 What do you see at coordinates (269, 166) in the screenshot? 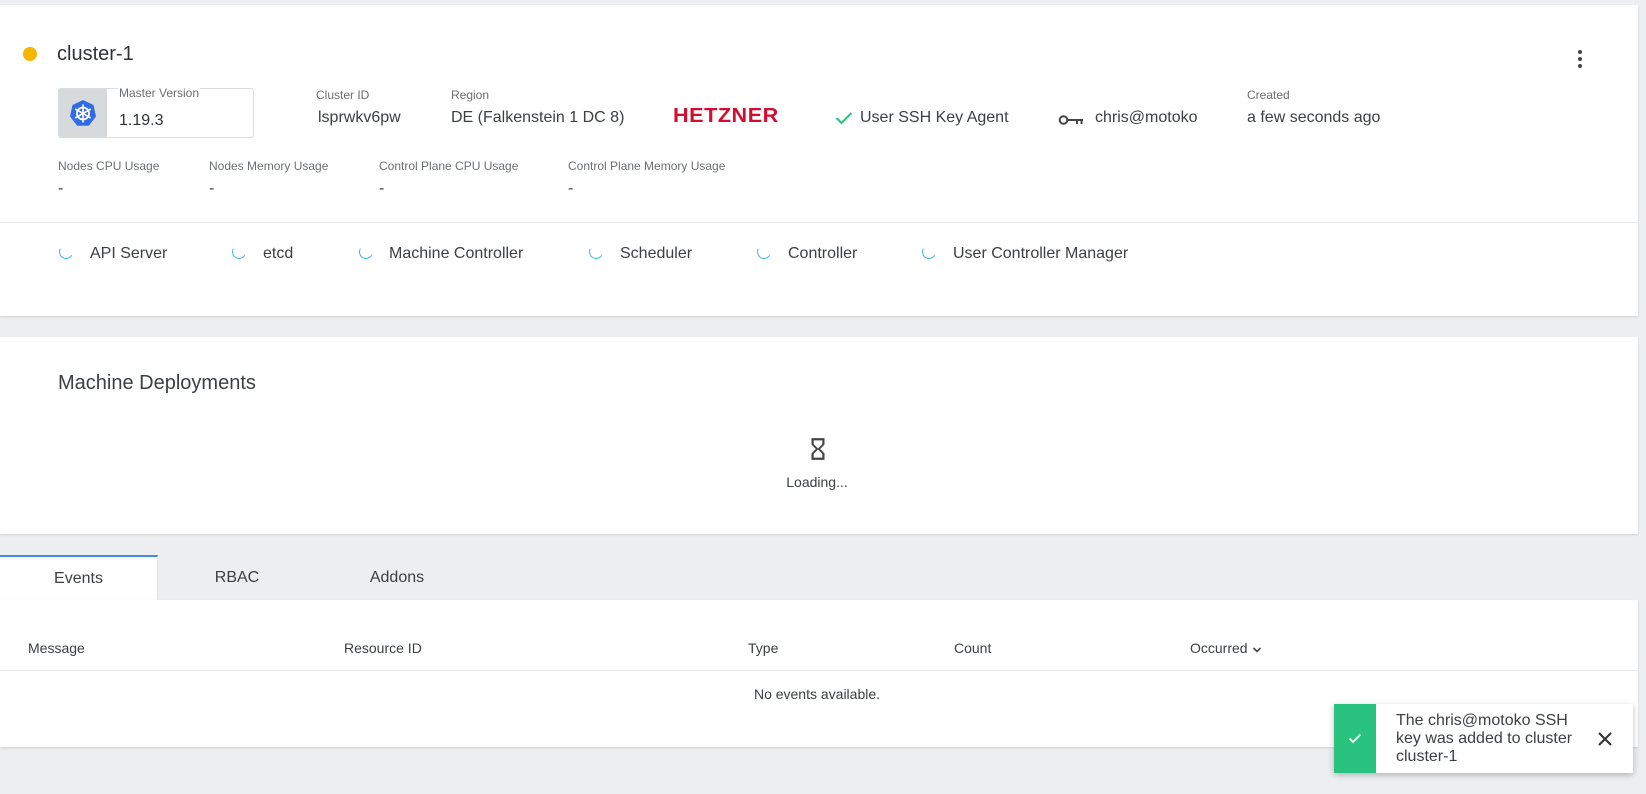
I see `metric-label: Nodes Memory Usage` at bounding box center [269, 166].